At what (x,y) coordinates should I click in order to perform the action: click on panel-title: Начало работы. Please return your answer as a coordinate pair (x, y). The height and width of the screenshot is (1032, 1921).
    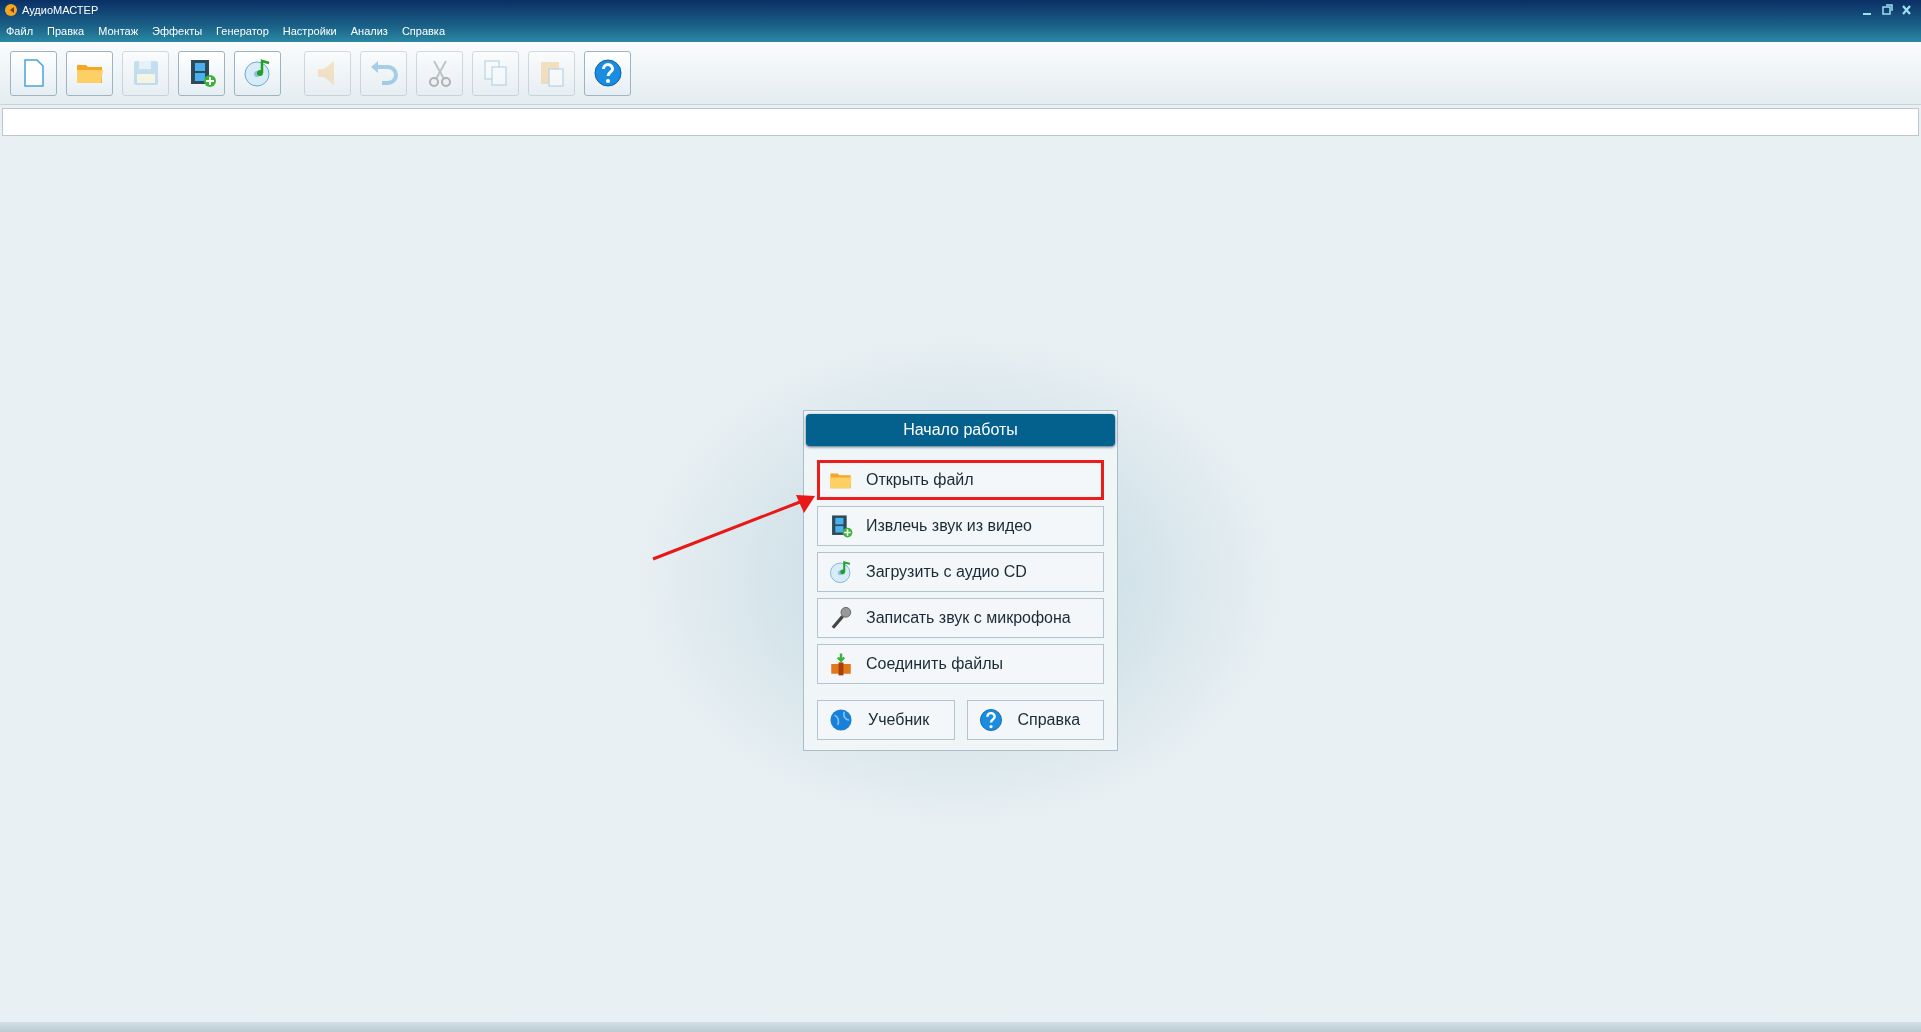
    Looking at the image, I should click on (960, 430).